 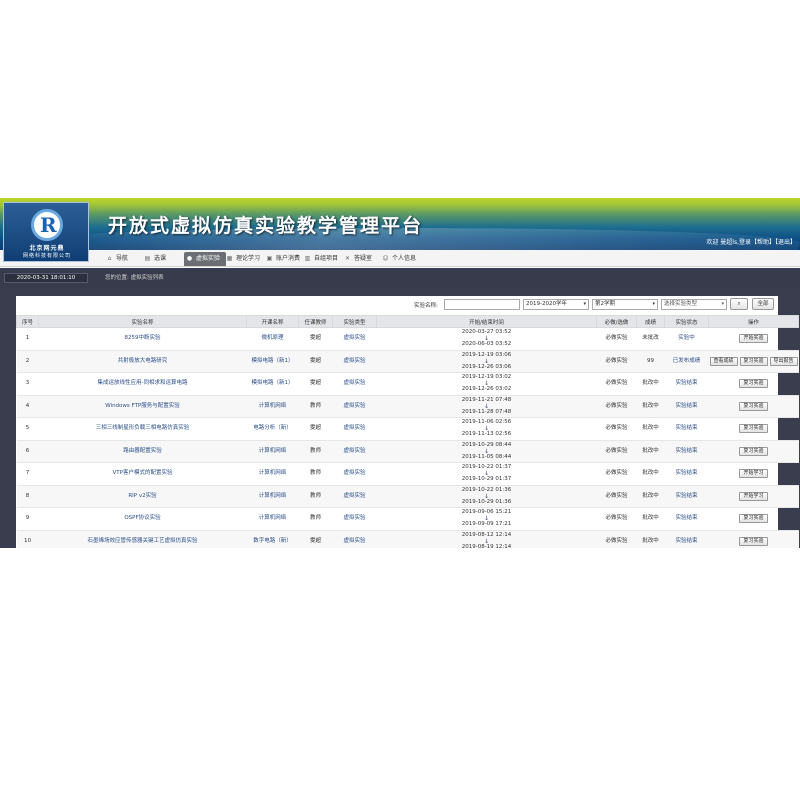 I want to click on nav-item-course-selection: ▤ 选课, so click(x=154, y=259).